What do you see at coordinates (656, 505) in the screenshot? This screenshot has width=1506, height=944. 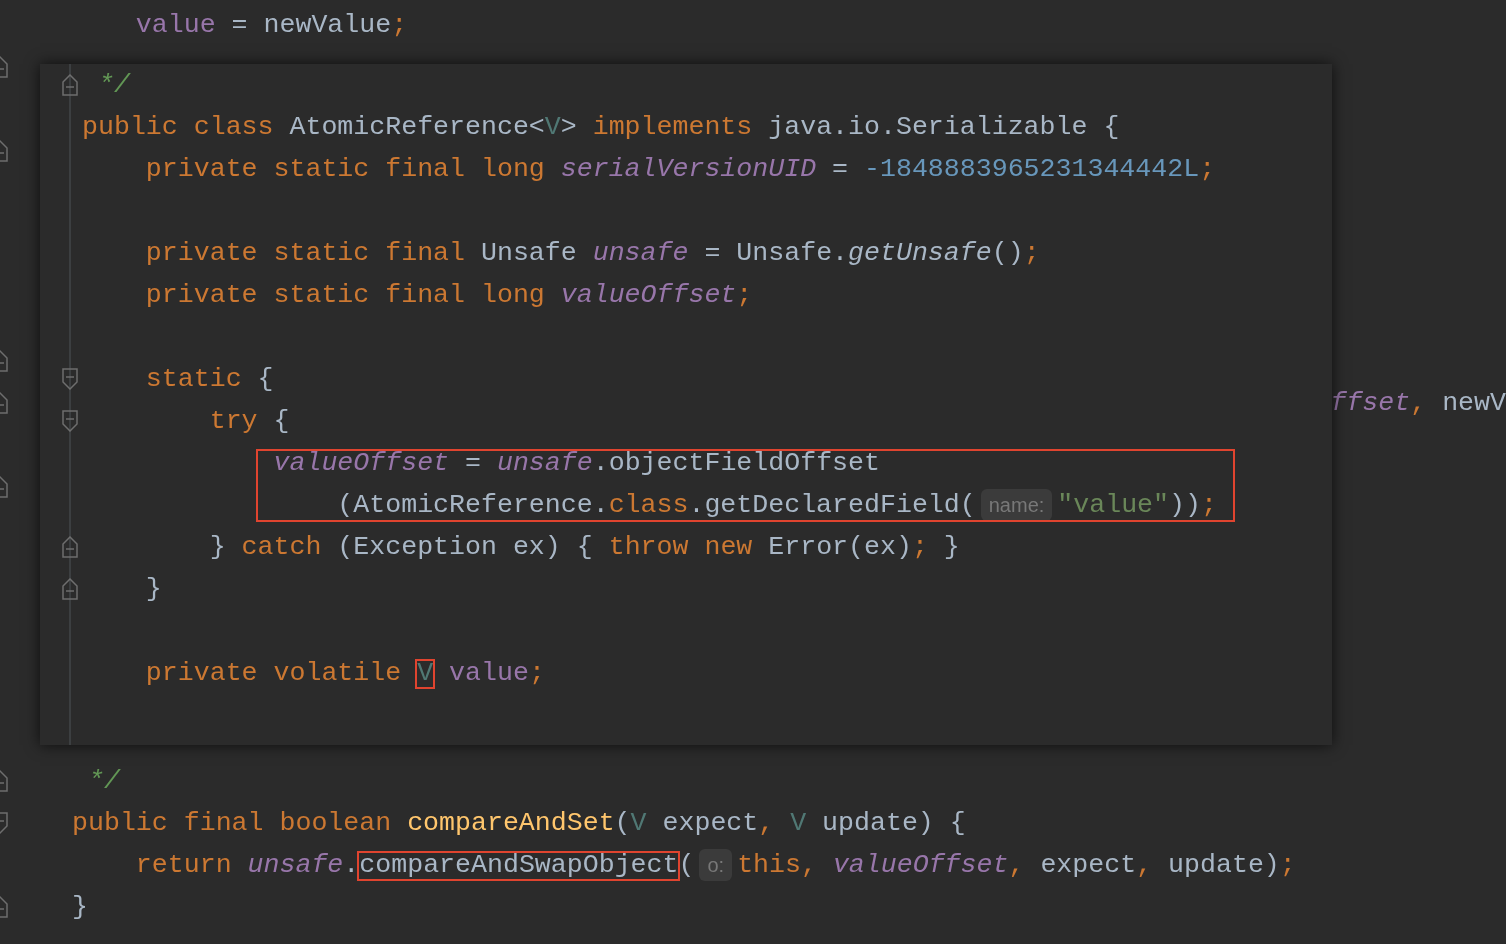 I see `code-text: (AtomicReference.class.getDeclaredField(` at bounding box center [656, 505].